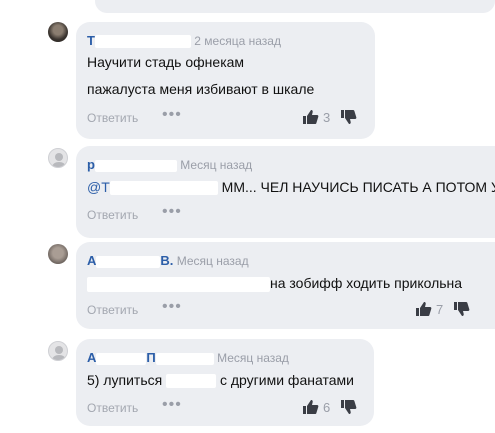 The height and width of the screenshot is (433, 495). I want to click on mention: @Т, so click(98, 187).